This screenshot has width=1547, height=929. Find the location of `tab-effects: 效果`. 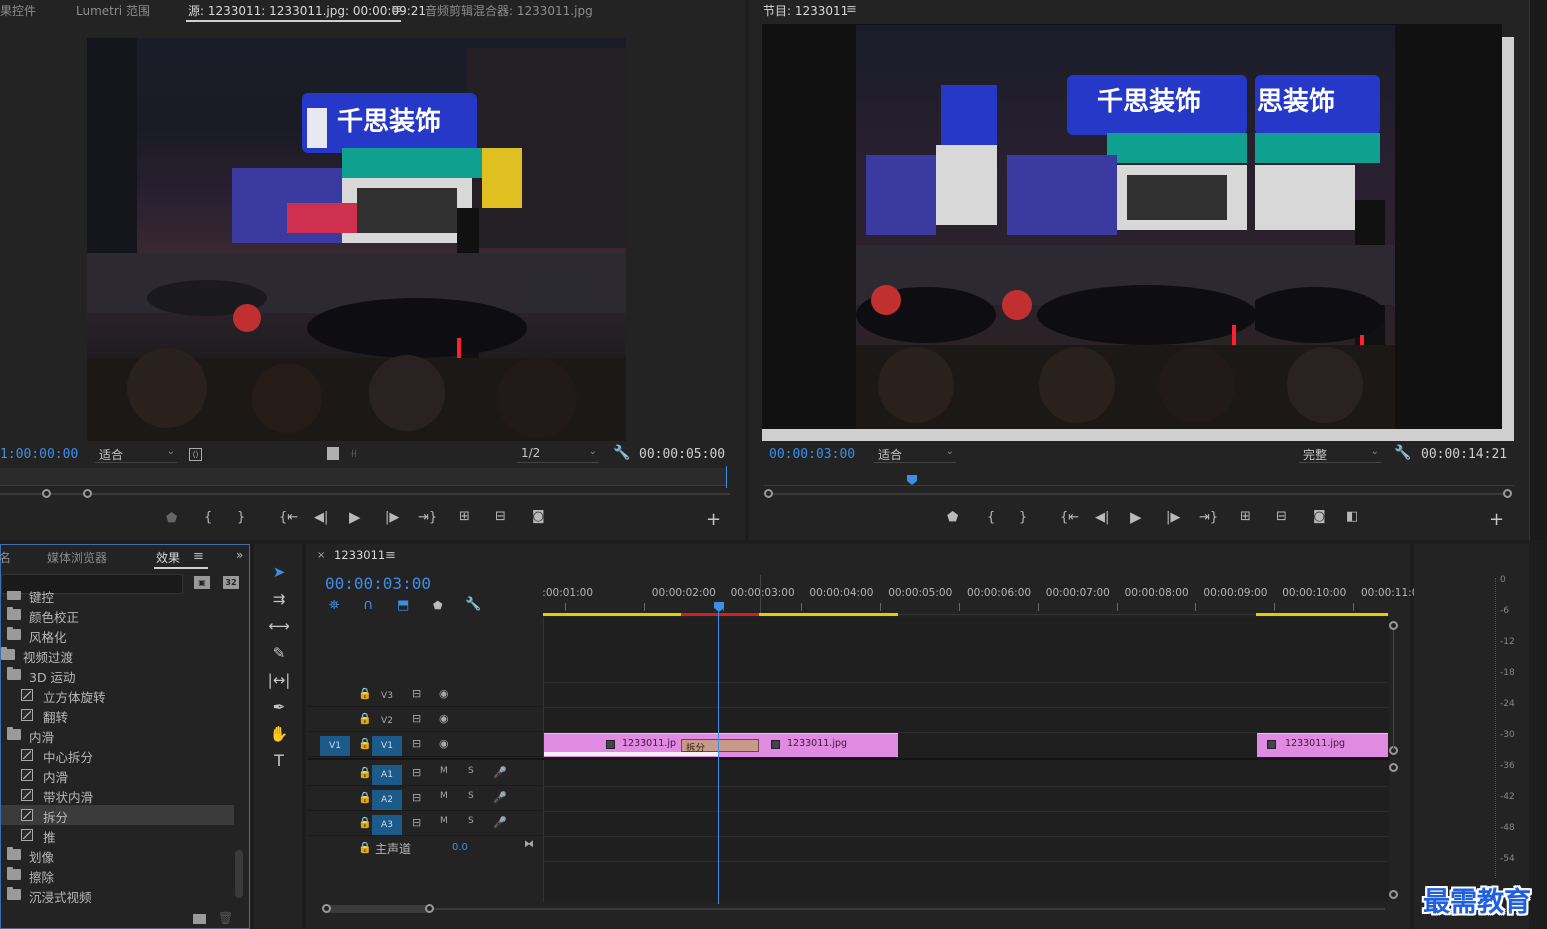

tab-effects: 效果 is located at coordinates (168, 557).